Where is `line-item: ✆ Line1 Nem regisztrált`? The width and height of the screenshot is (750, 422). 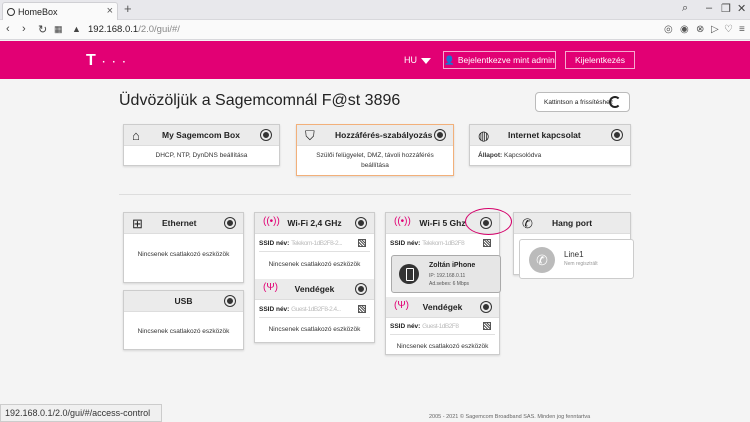
line-item: ✆ Line1 Nem regisztrált is located at coordinates (576, 259).